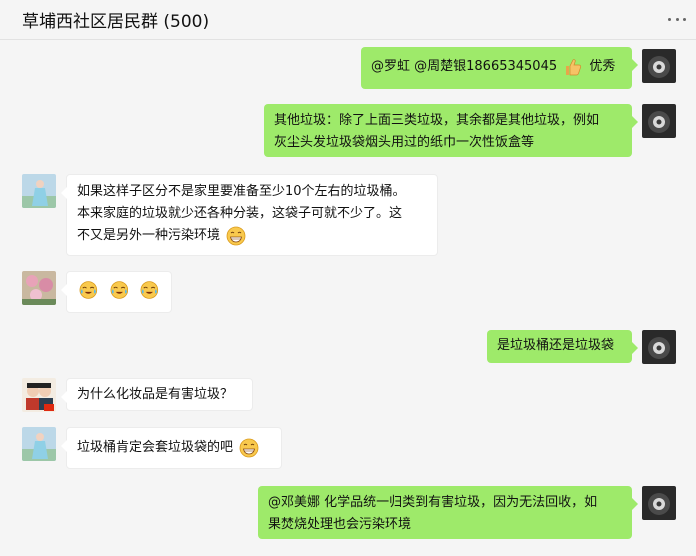 The height and width of the screenshot is (556, 696). What do you see at coordinates (241, 191) in the screenshot?
I see `message-line: 如果这样子区分不是家里要准备至少10个左右的垃圾桶。` at bounding box center [241, 191].